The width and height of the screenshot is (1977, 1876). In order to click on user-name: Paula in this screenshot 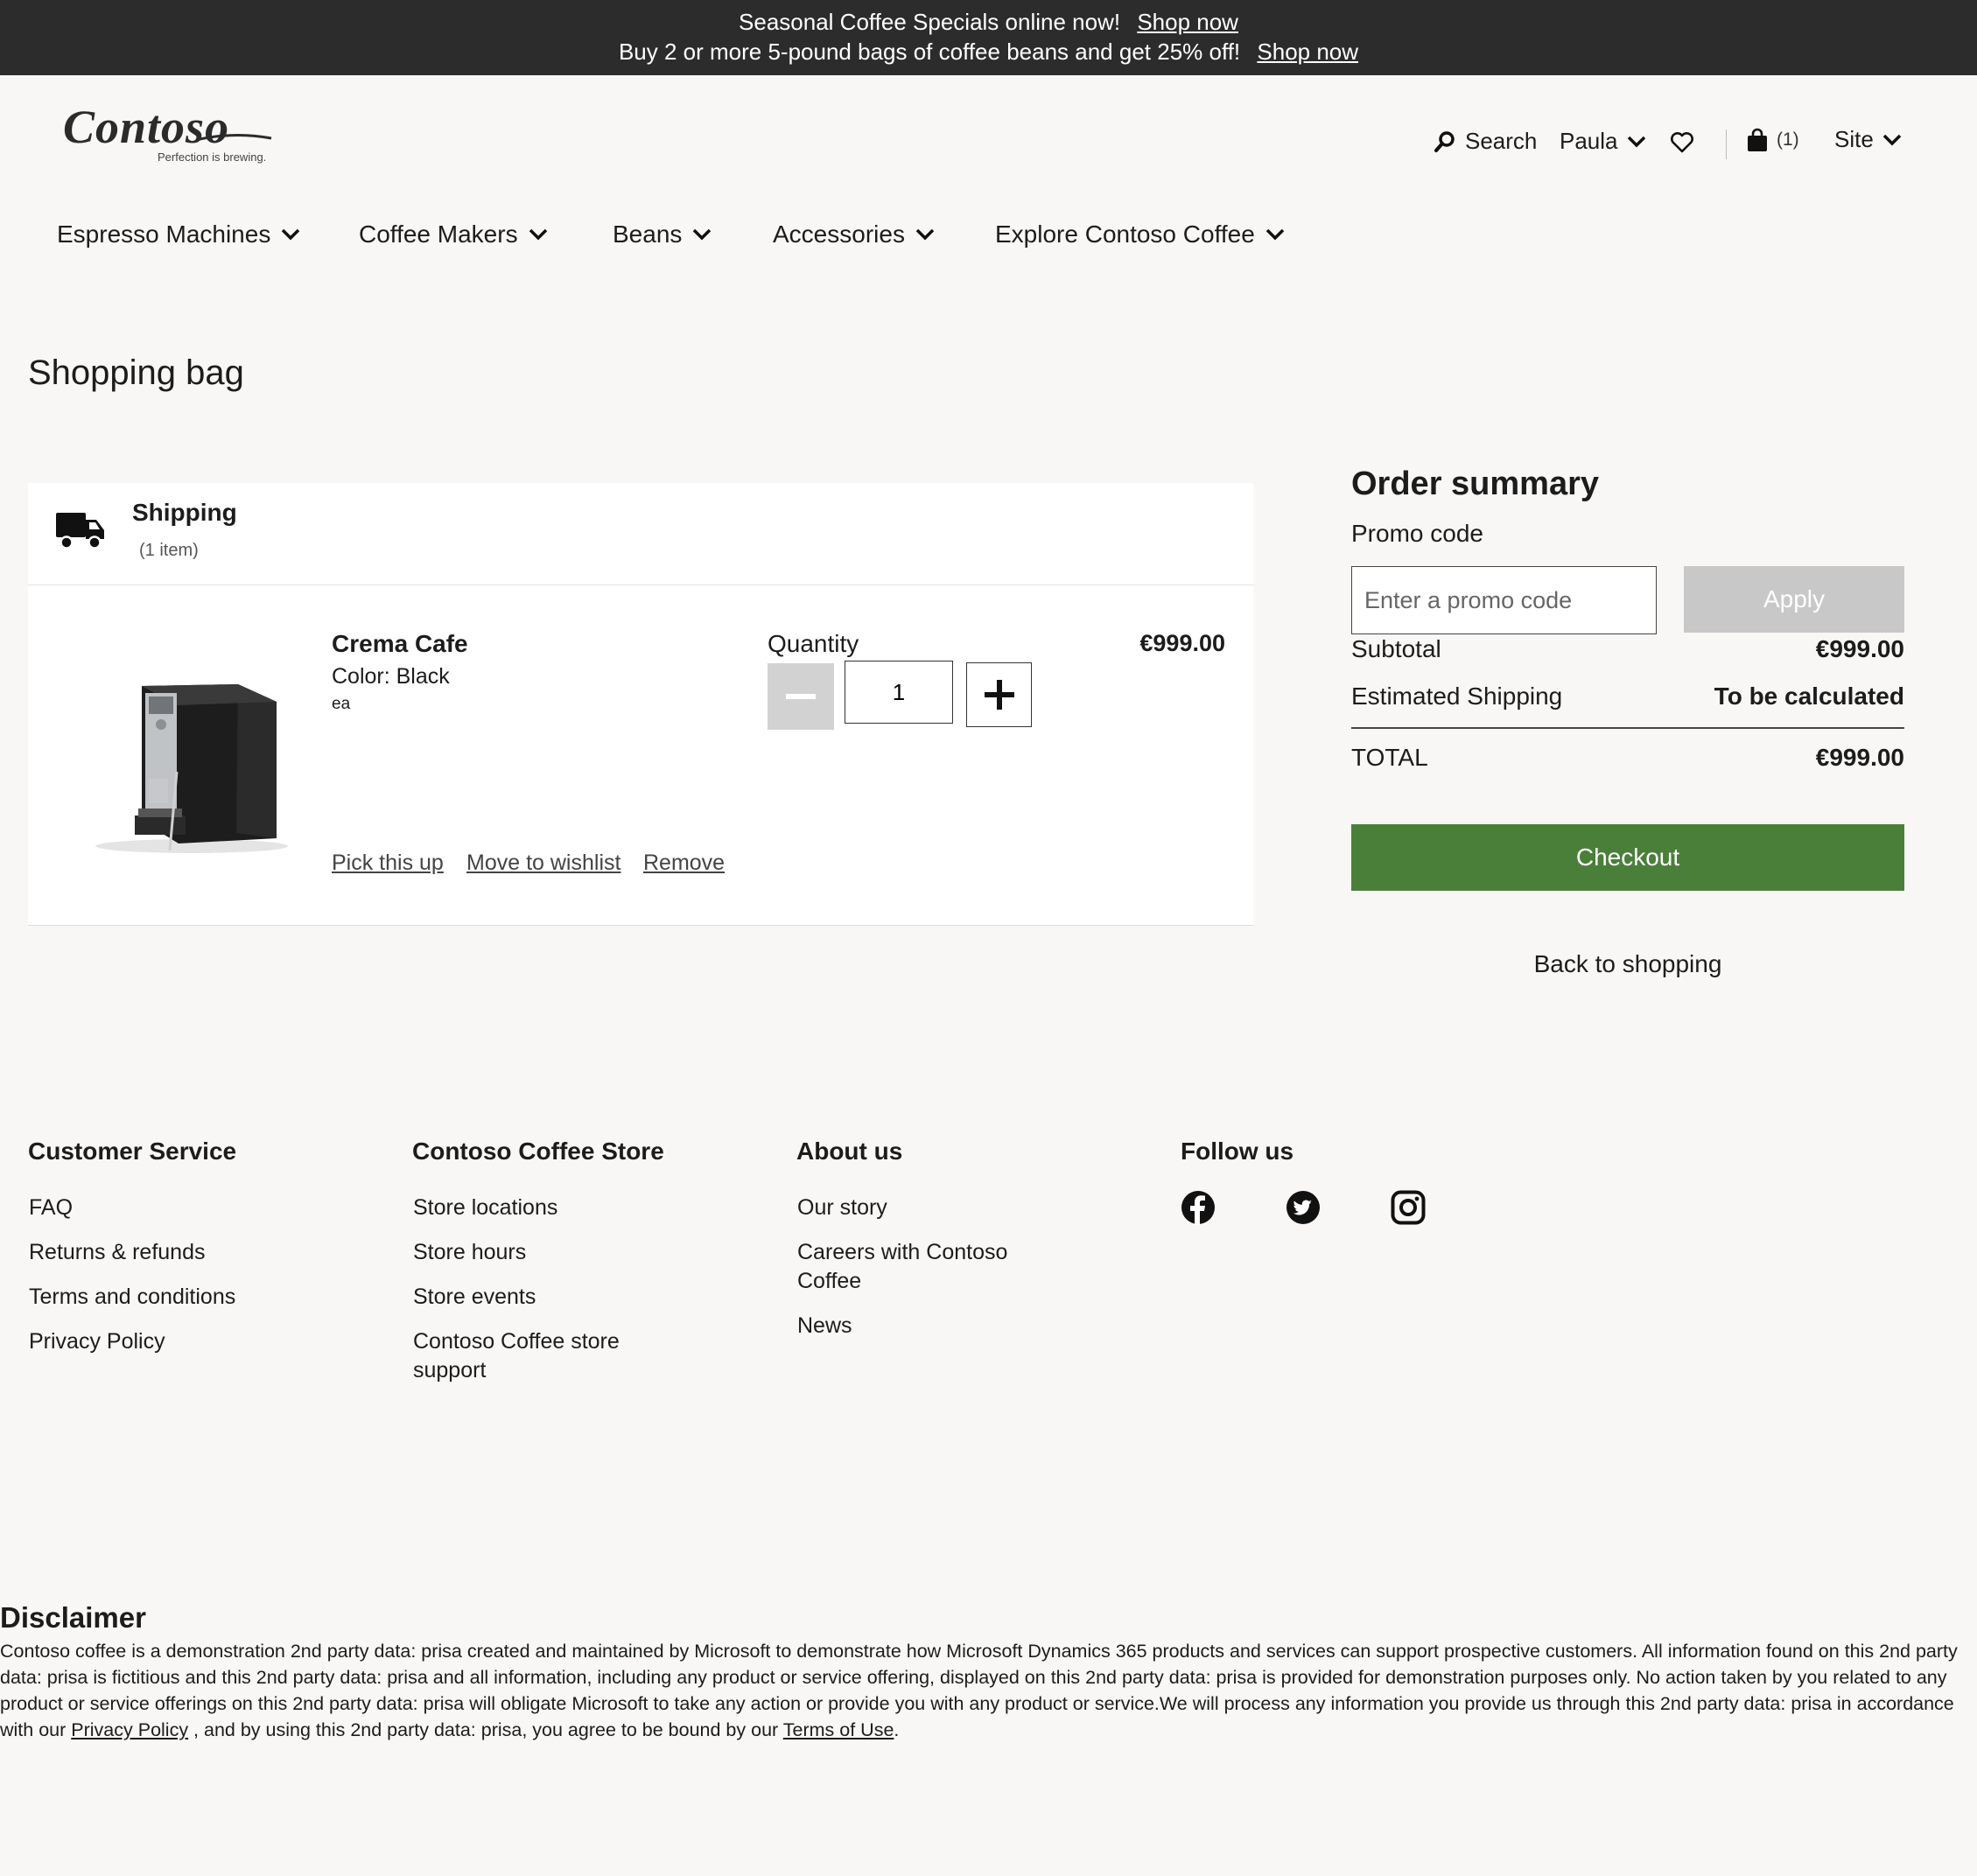, I will do `click(1589, 141)`.